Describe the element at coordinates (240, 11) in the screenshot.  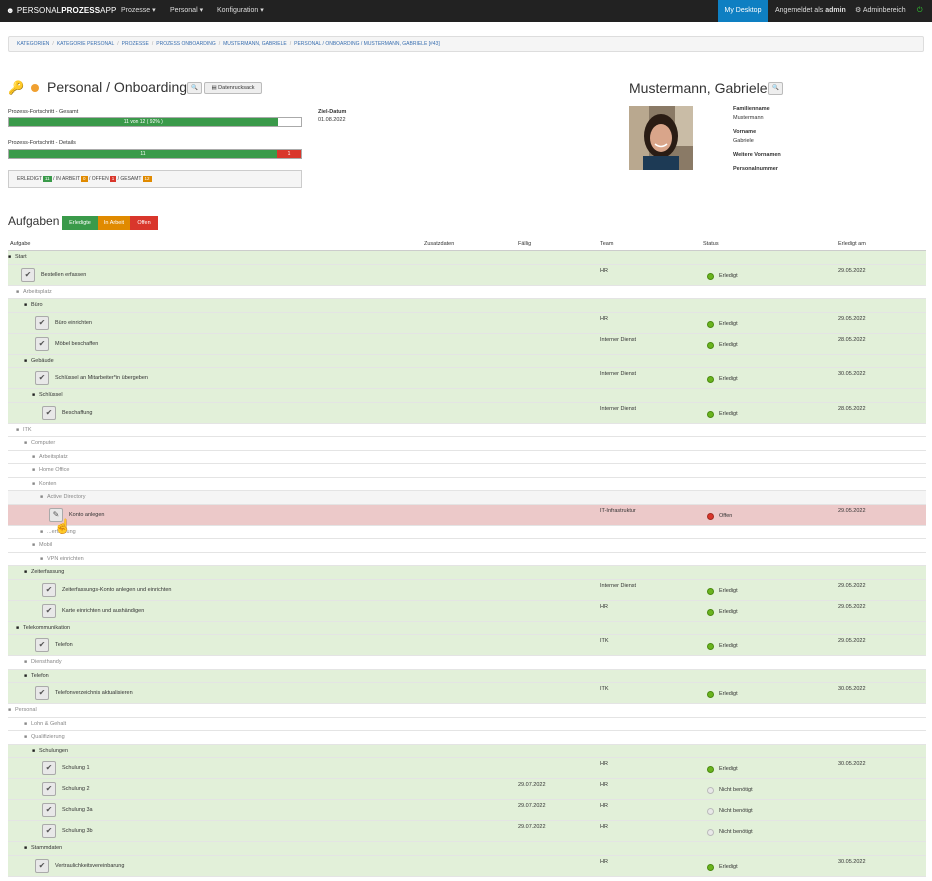
I see `menu-konfiguration: Konfiguration ▾` at that location.